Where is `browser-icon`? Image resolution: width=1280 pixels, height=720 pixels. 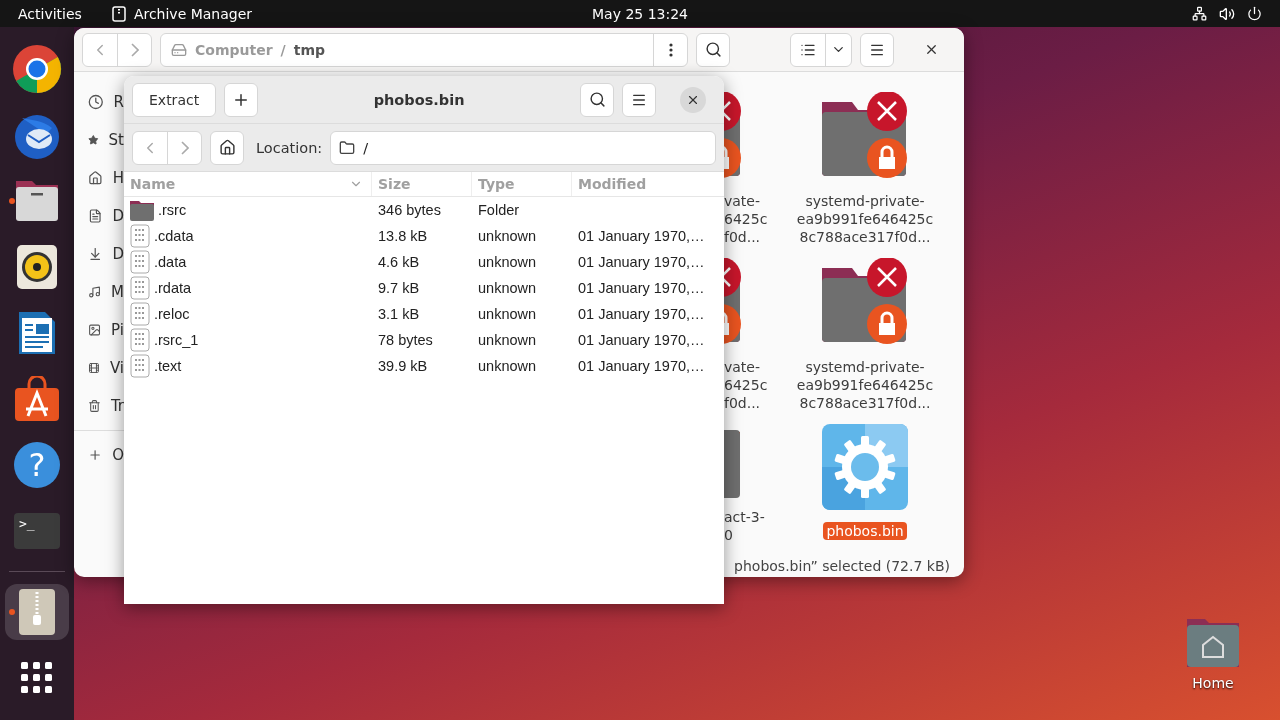
browser-icon is located at coordinates (37, 69).